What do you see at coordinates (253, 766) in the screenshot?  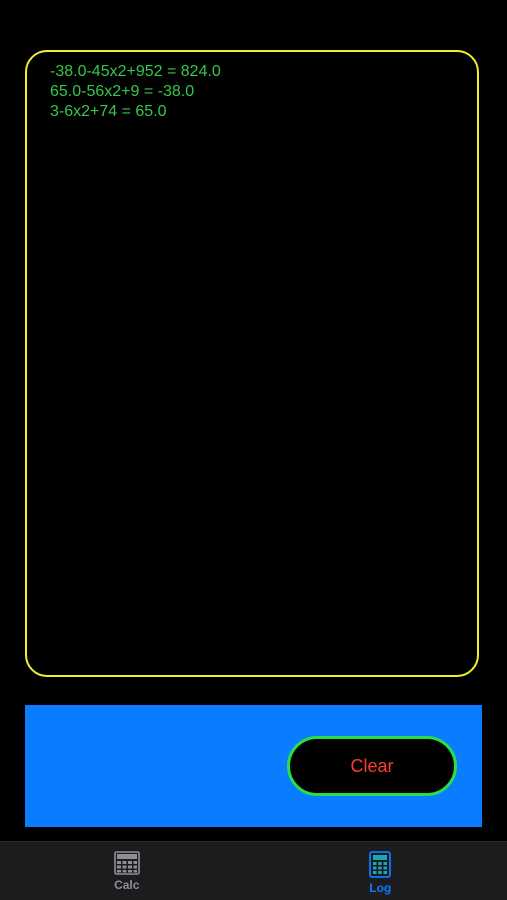 I see `action-bar: Clear` at bounding box center [253, 766].